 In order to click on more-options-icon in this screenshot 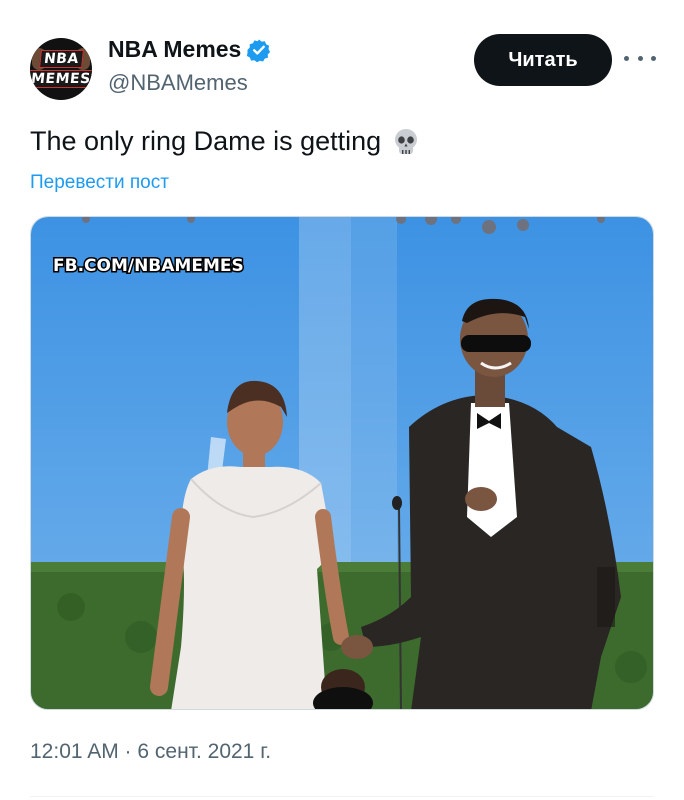, I will do `click(640, 58)`.